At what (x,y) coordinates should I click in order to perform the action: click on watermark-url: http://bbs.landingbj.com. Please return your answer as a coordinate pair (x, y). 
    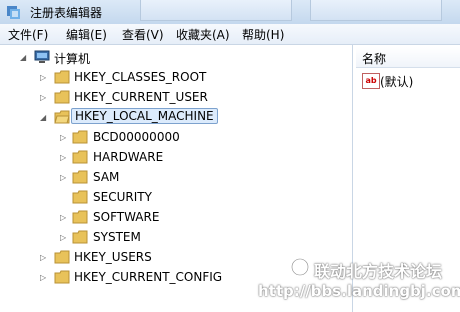
    Looking at the image, I should click on (359, 291).